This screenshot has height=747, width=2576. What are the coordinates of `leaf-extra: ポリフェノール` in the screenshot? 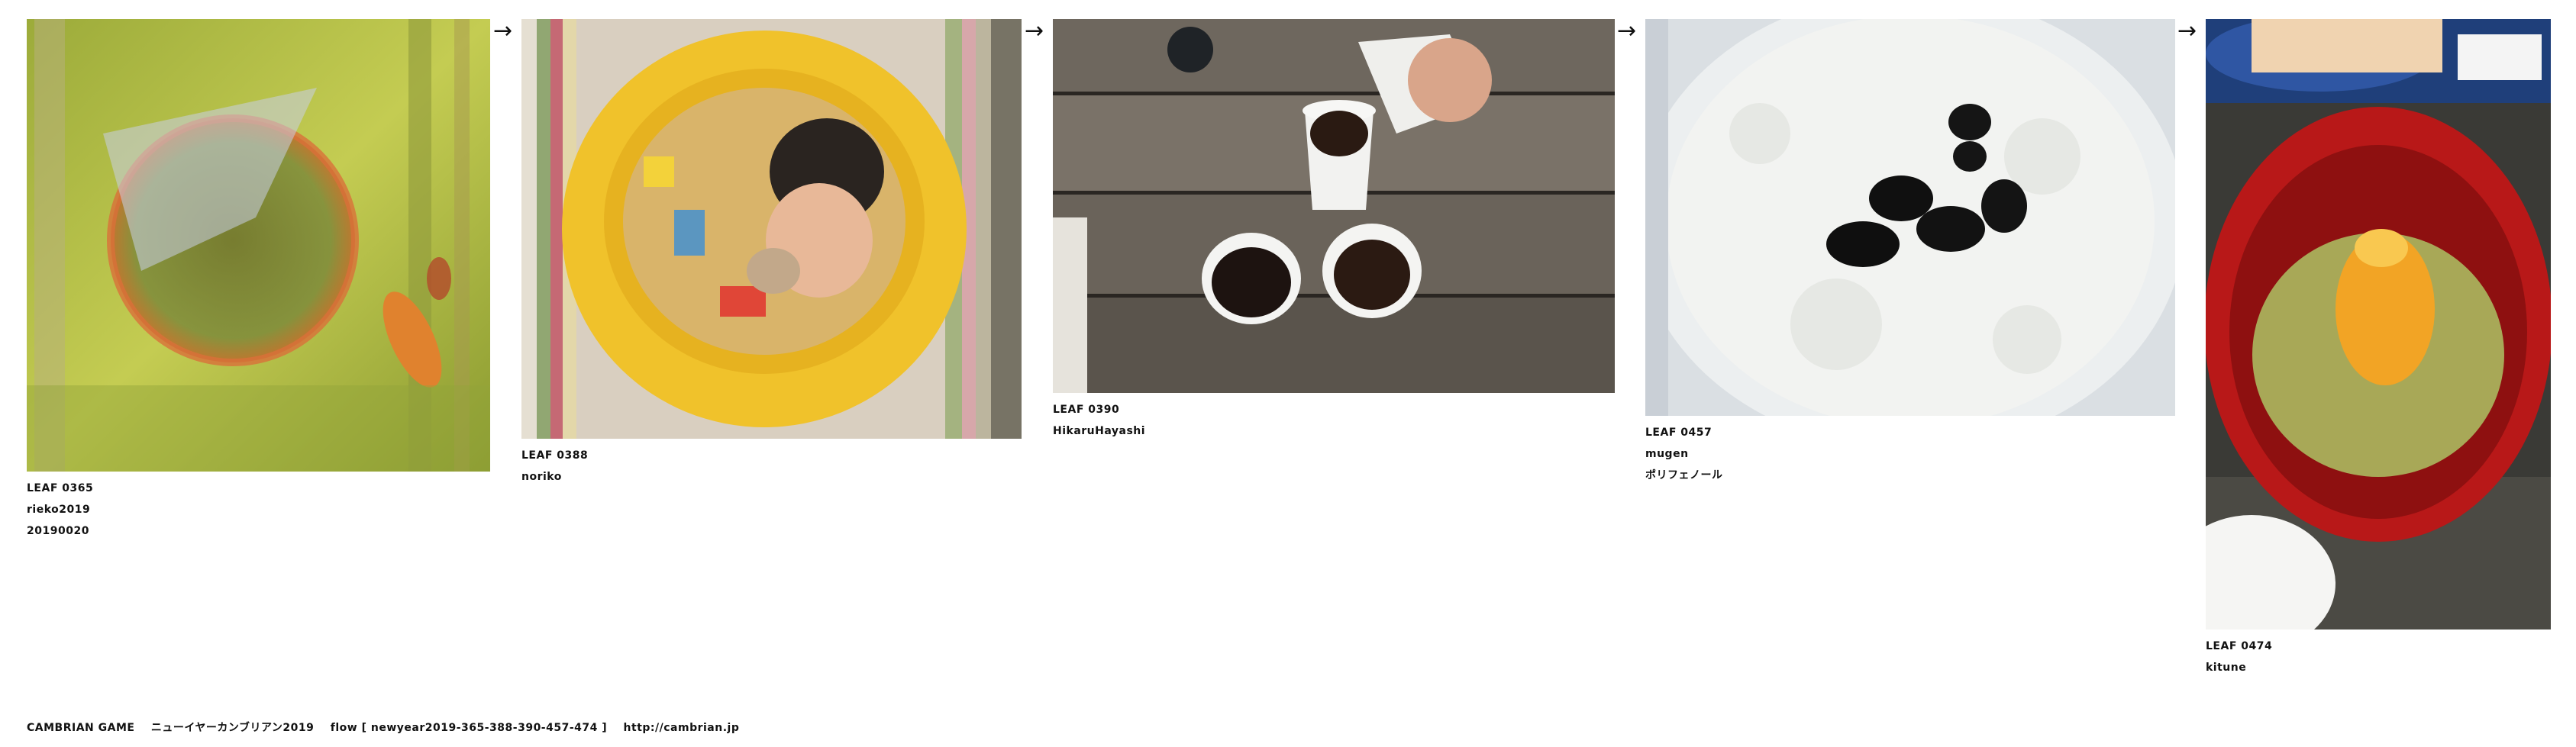 It's located at (1684, 475).